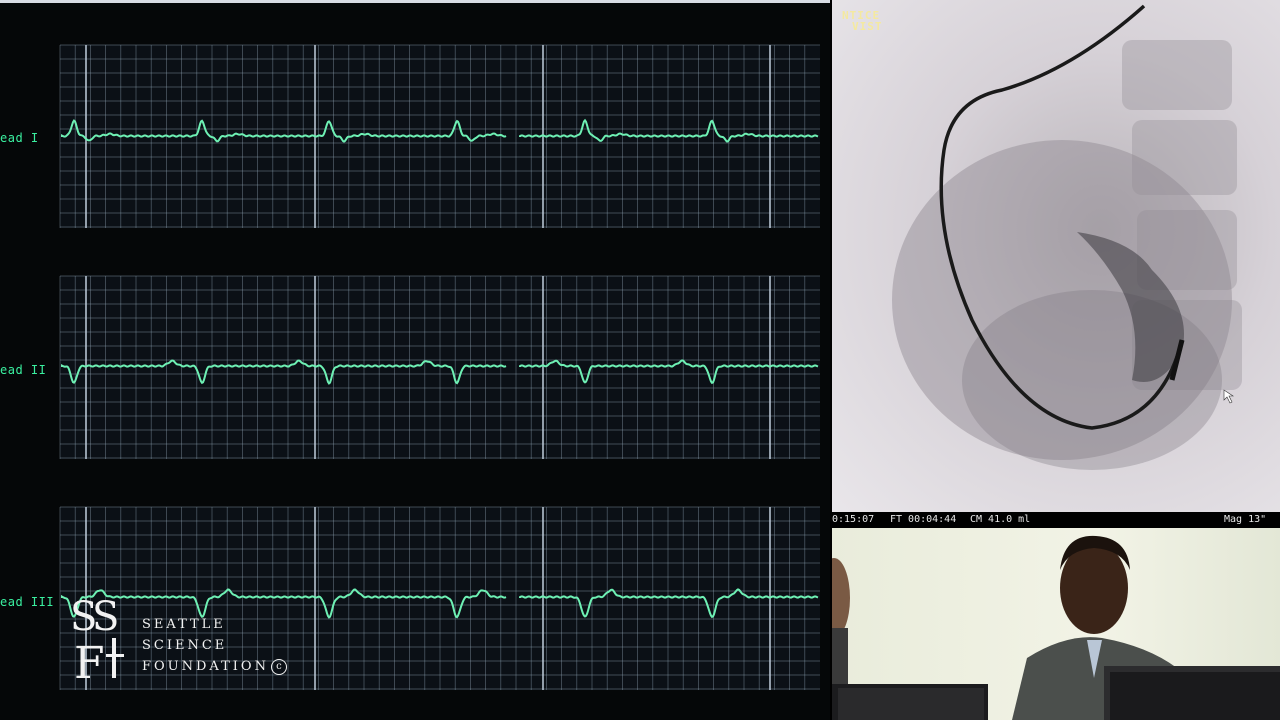 This screenshot has width=1280, height=720. I want to click on presenter-scene, so click(1056, 627).